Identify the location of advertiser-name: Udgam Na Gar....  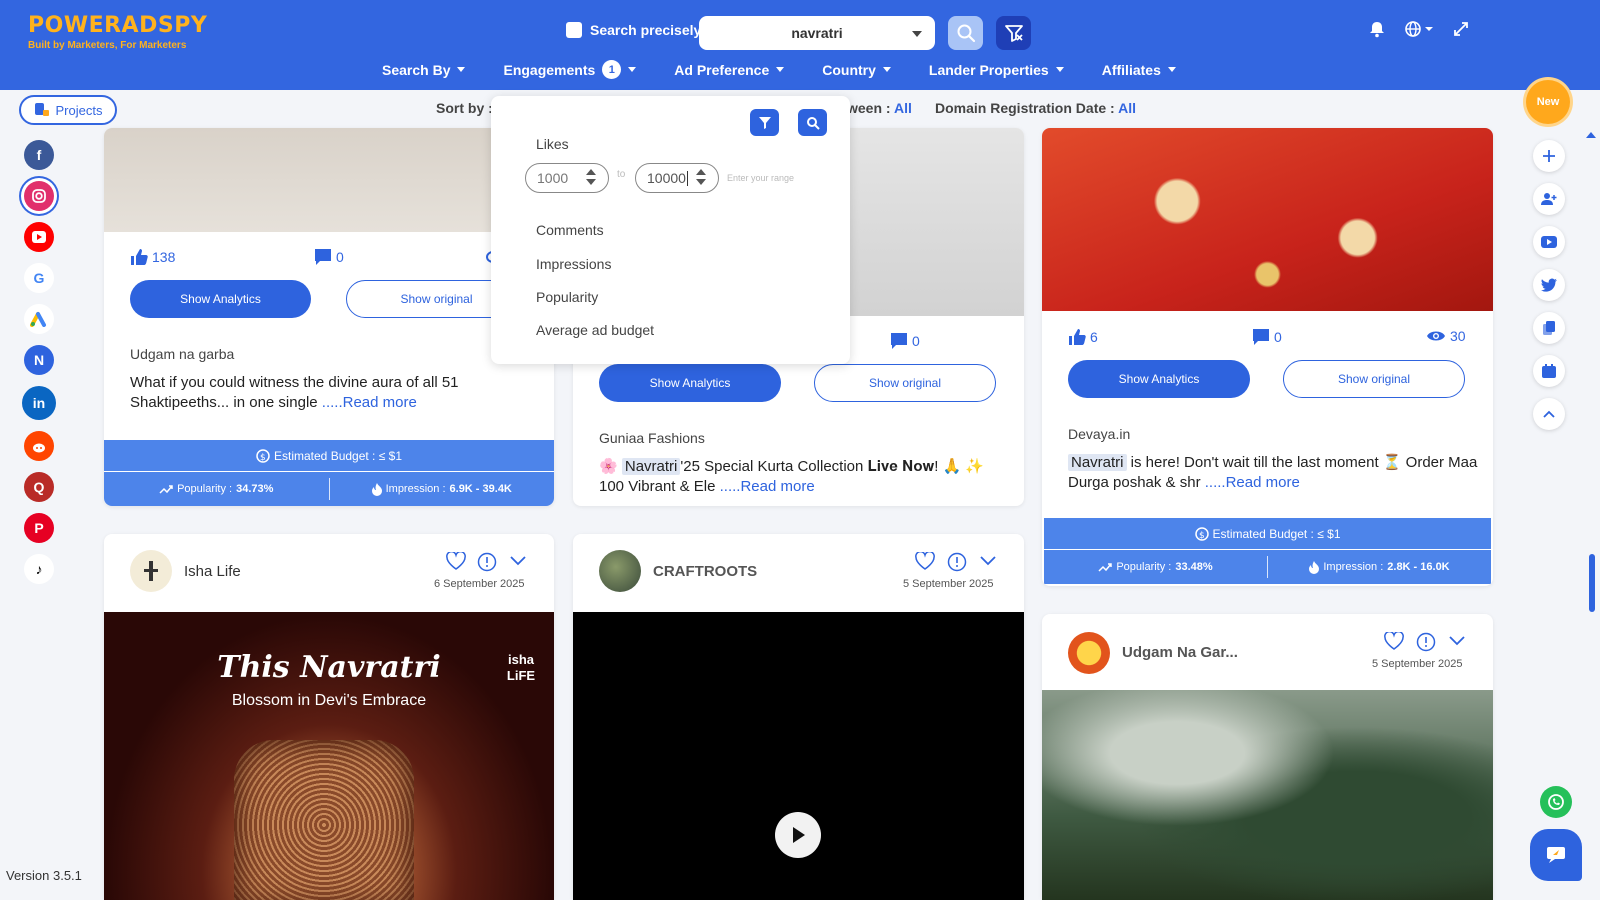
(1180, 652).